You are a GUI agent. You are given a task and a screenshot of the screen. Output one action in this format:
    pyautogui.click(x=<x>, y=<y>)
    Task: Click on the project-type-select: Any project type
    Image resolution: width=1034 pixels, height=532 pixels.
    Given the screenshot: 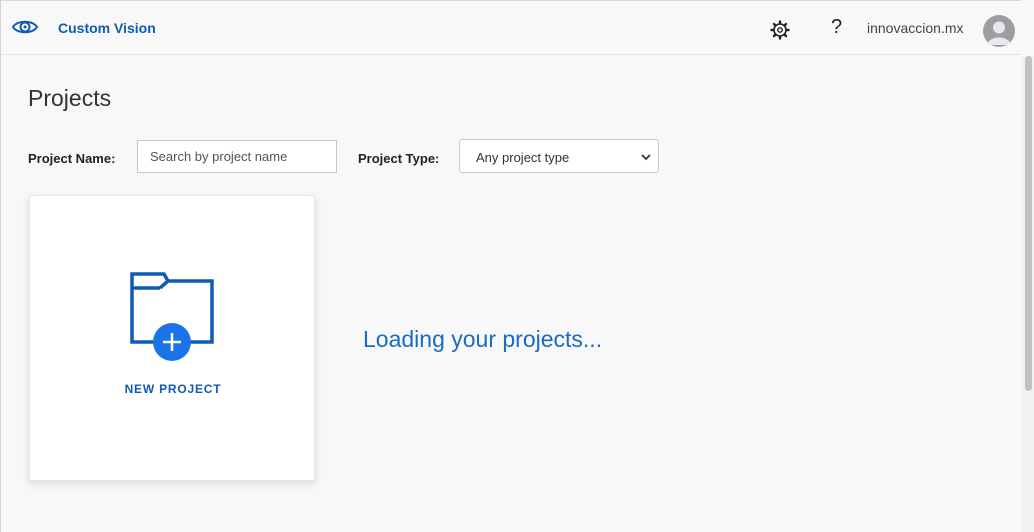 What is the action you would take?
    pyautogui.click(x=559, y=156)
    